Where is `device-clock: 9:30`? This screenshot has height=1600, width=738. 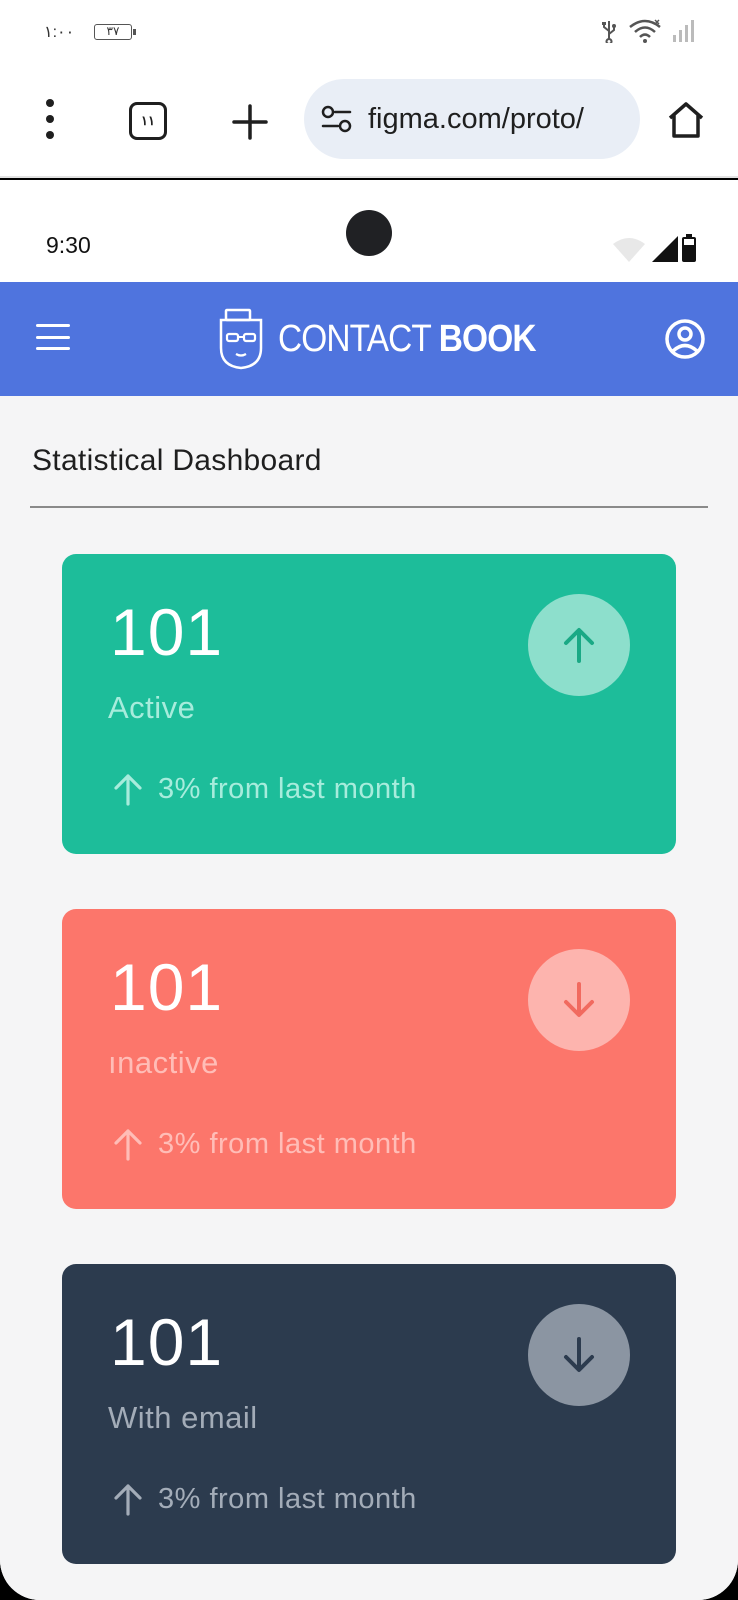
device-clock: 9:30 is located at coordinates (68, 245).